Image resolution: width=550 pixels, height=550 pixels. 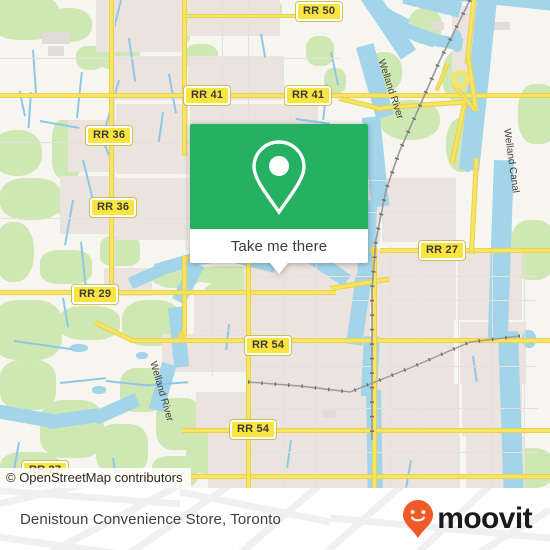 I want to click on map-pin-icon, so click(x=279, y=177).